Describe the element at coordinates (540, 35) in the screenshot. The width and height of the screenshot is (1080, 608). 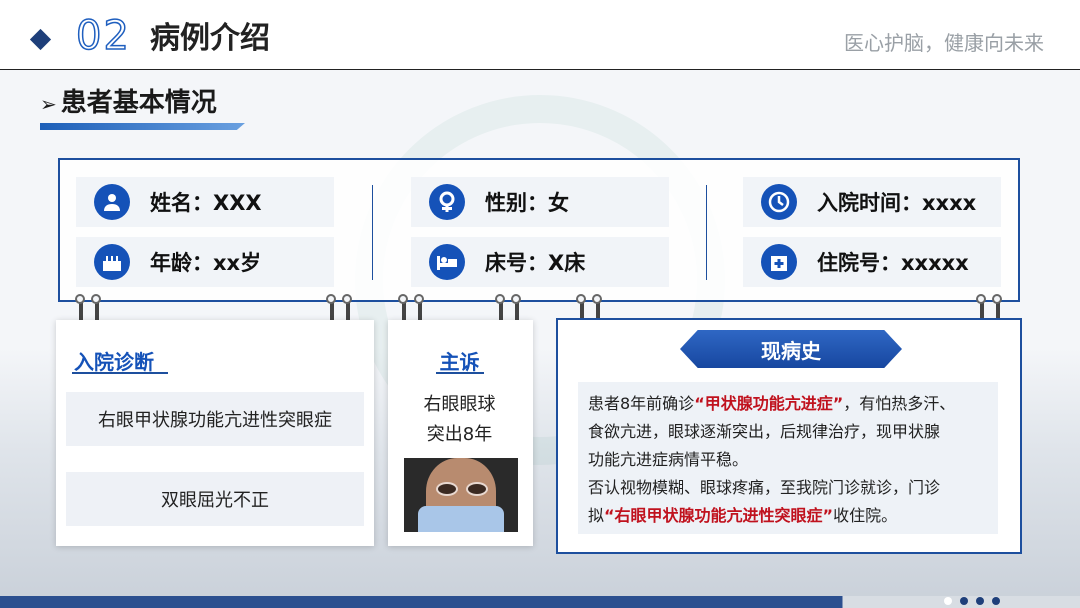
I see `slide-header: 02 病例介绍 医心护脑，健康向未来` at that location.